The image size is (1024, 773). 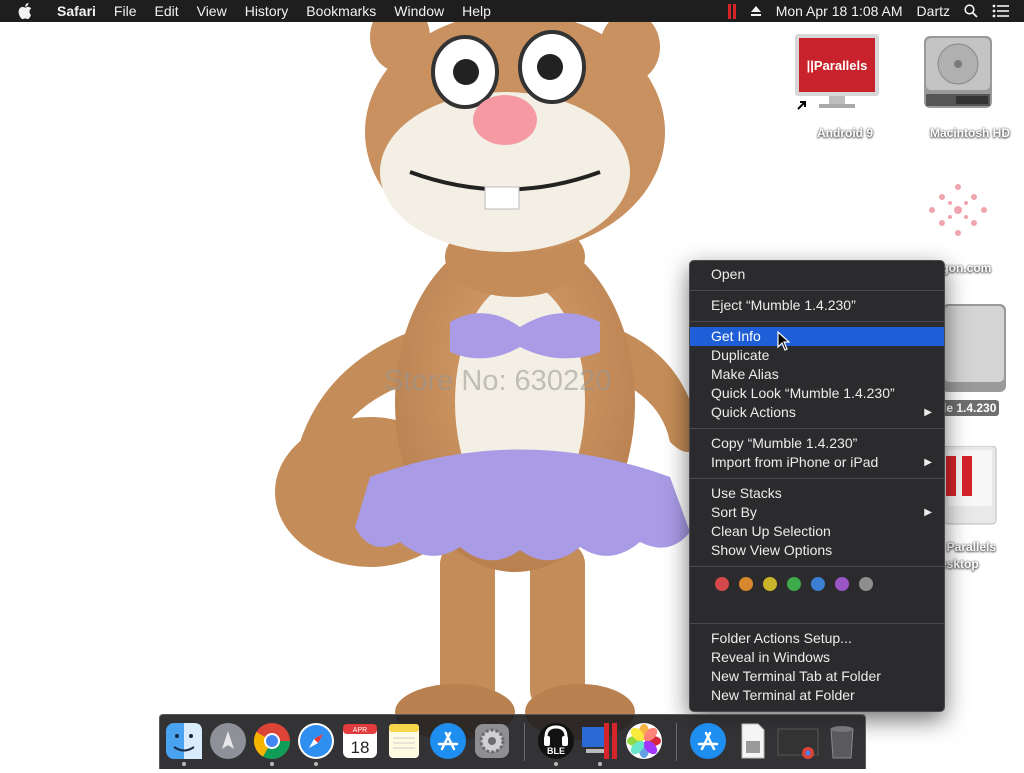 What do you see at coordinates (746, 584) in the screenshot?
I see `tag-orange` at bounding box center [746, 584].